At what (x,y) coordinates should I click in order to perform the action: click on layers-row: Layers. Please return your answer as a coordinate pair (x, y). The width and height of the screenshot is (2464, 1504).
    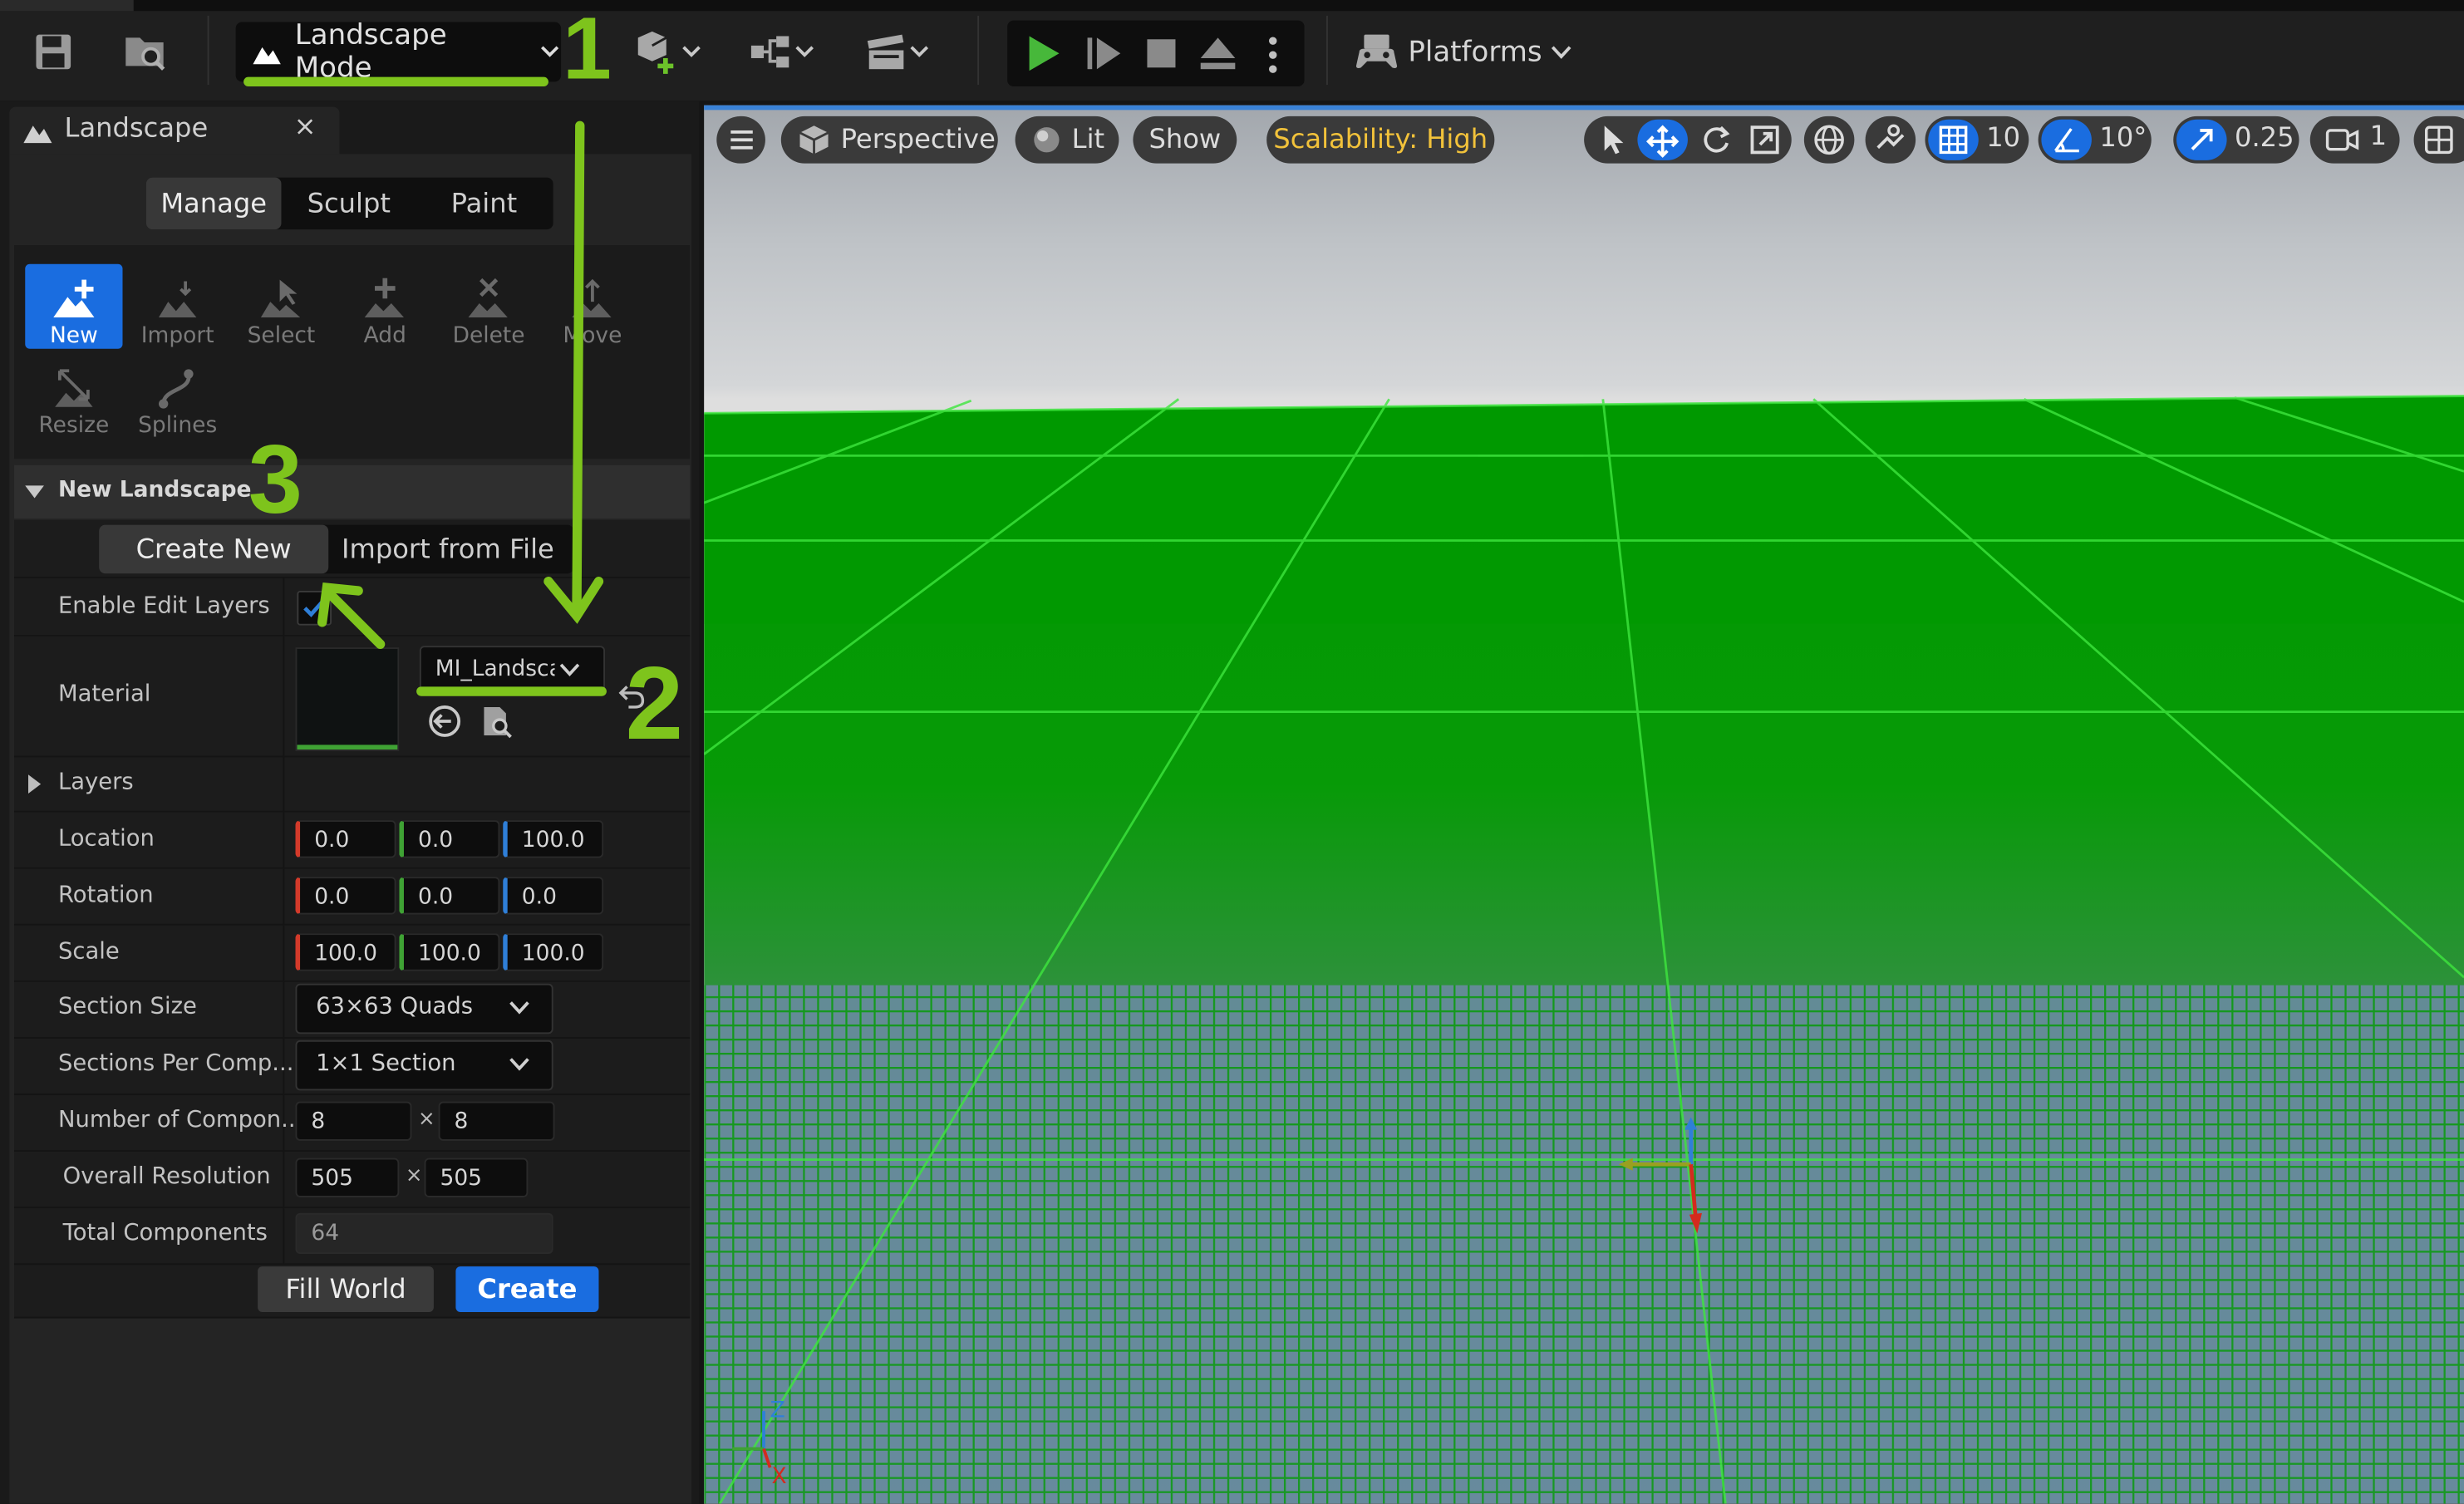
    Looking at the image, I should click on (352, 785).